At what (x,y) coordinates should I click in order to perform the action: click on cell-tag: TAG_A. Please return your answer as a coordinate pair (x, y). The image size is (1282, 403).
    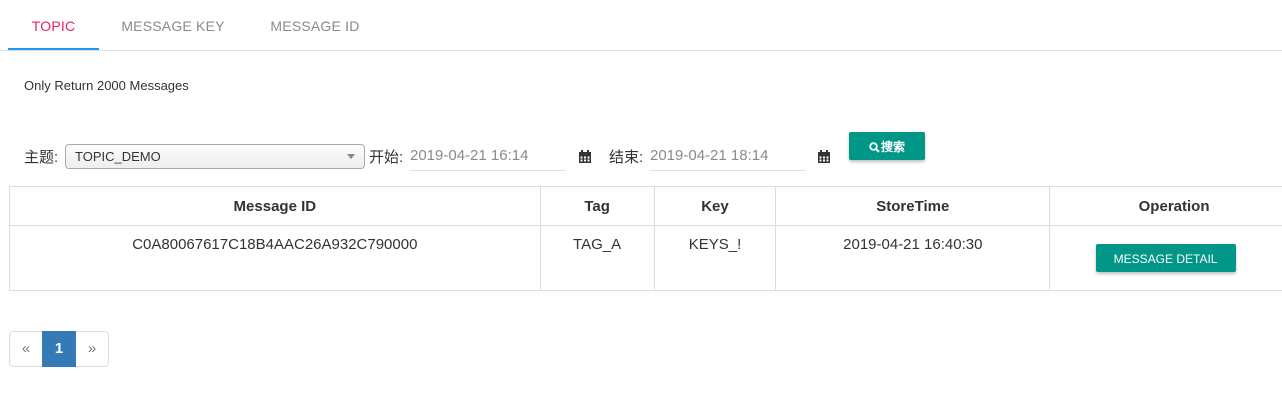
    Looking at the image, I should click on (597, 258).